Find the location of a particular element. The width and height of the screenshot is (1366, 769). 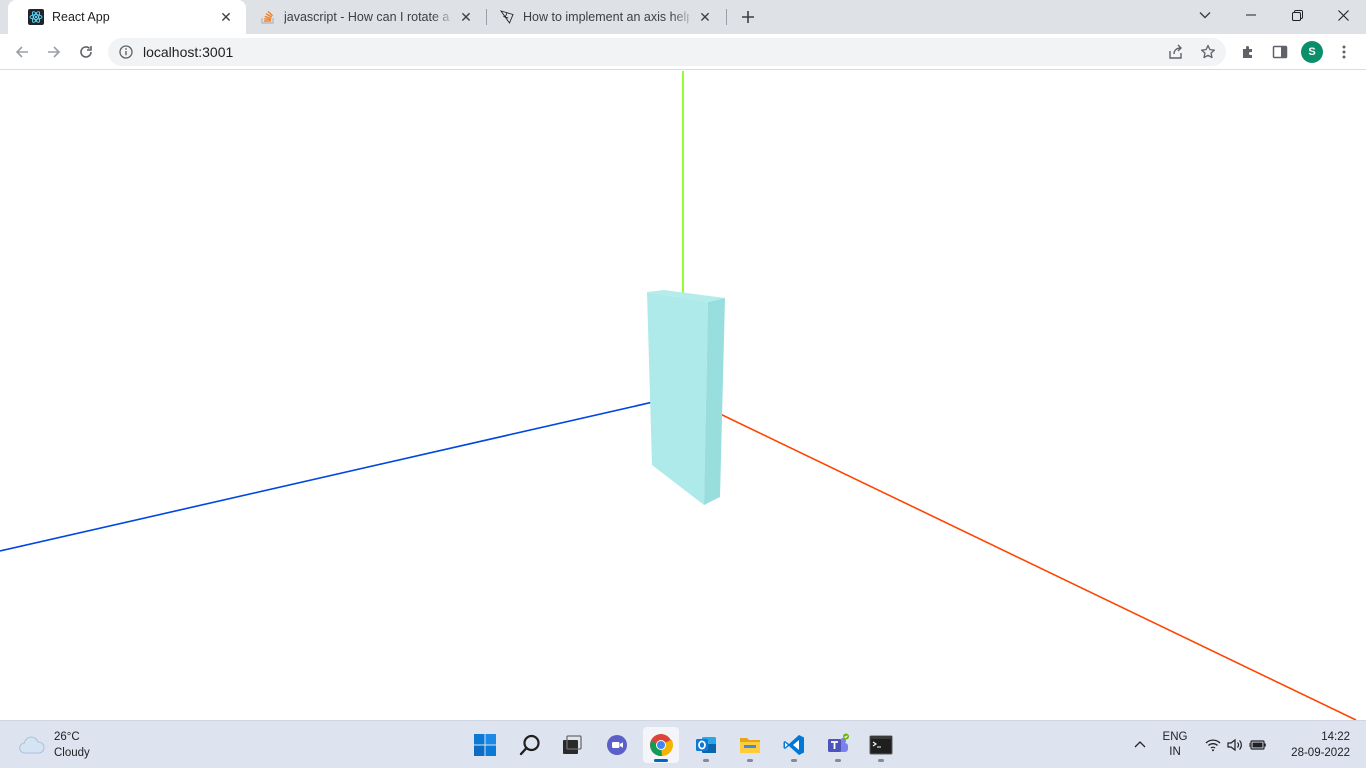

kebab-menu-icon is located at coordinates (1344, 52).